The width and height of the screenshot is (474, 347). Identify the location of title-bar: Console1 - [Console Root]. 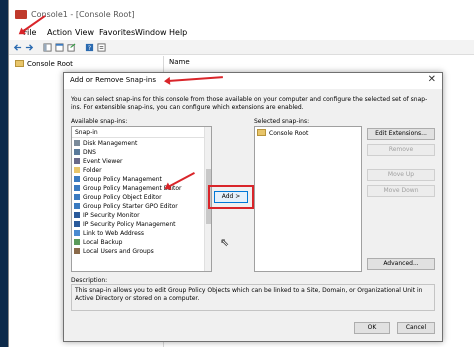
(241, 13).